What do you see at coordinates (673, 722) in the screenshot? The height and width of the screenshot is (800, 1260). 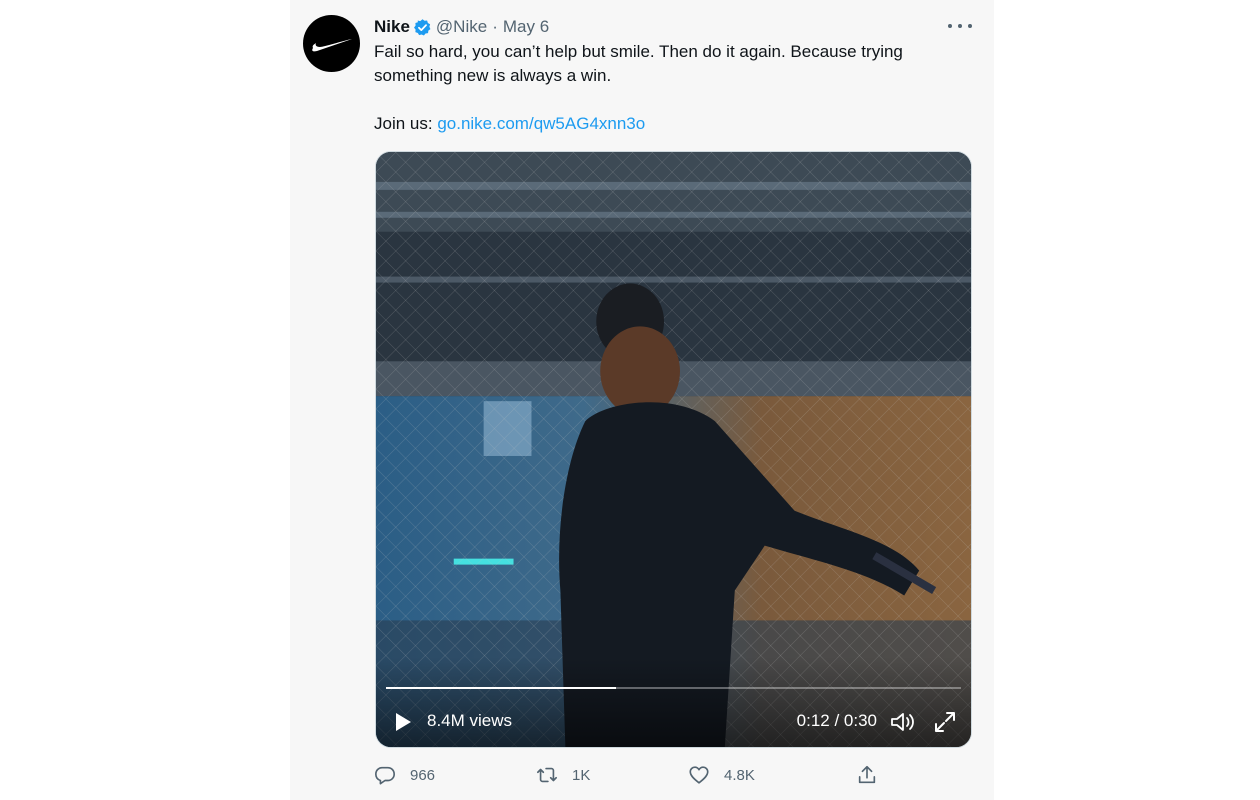 I see `video-controls: 8.4M views 0:12 / 0:30` at bounding box center [673, 722].